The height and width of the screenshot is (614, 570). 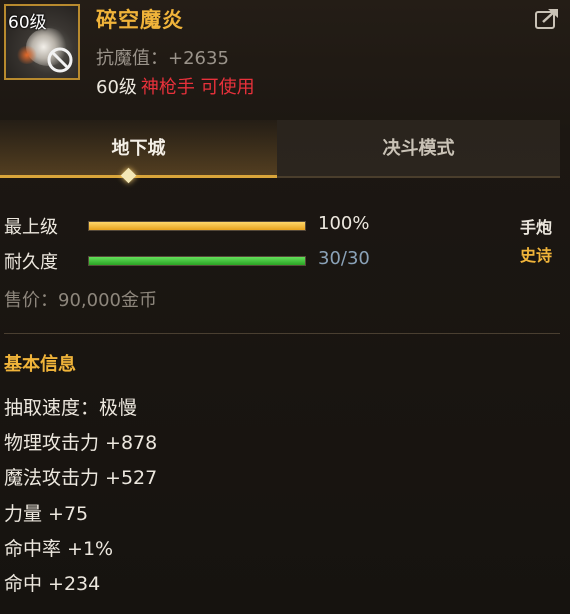 What do you see at coordinates (80, 300) in the screenshot?
I see `sell-price: 售价：90,000金币` at bounding box center [80, 300].